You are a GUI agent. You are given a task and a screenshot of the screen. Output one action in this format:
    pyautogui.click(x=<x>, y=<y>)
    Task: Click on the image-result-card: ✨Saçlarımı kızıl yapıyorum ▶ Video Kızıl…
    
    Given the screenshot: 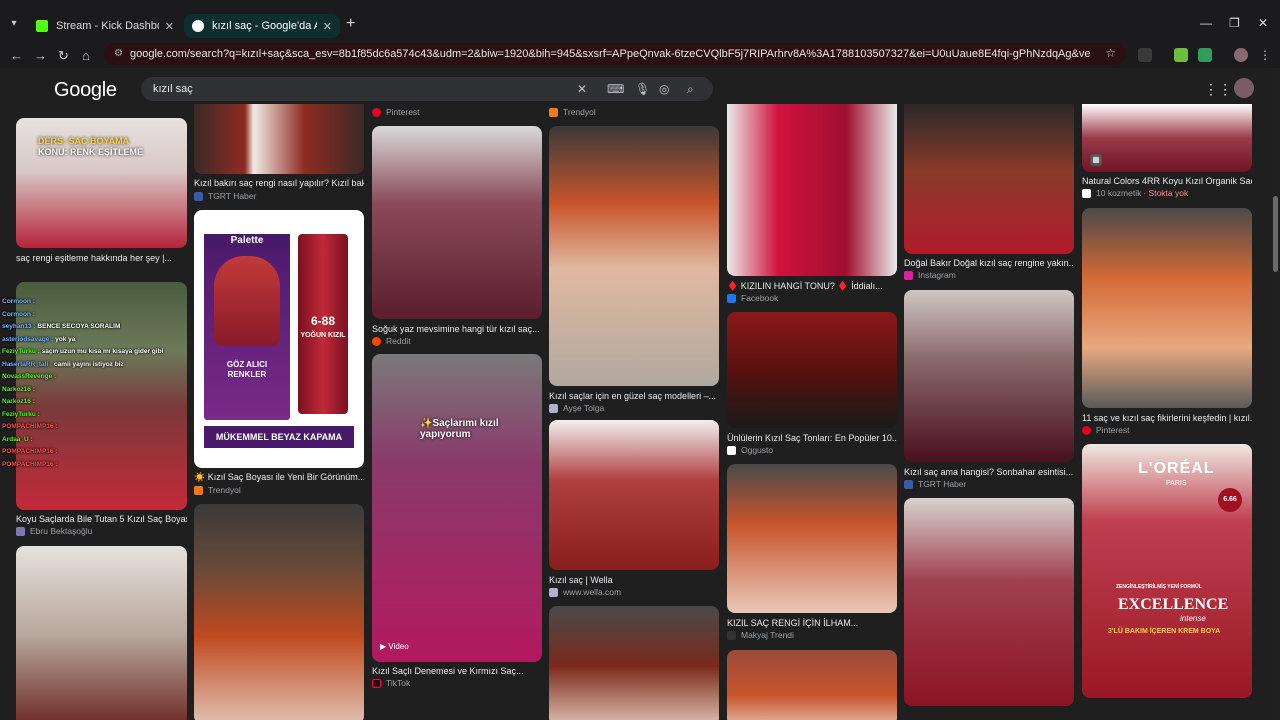 What is the action you would take?
    pyautogui.click(x=457, y=523)
    